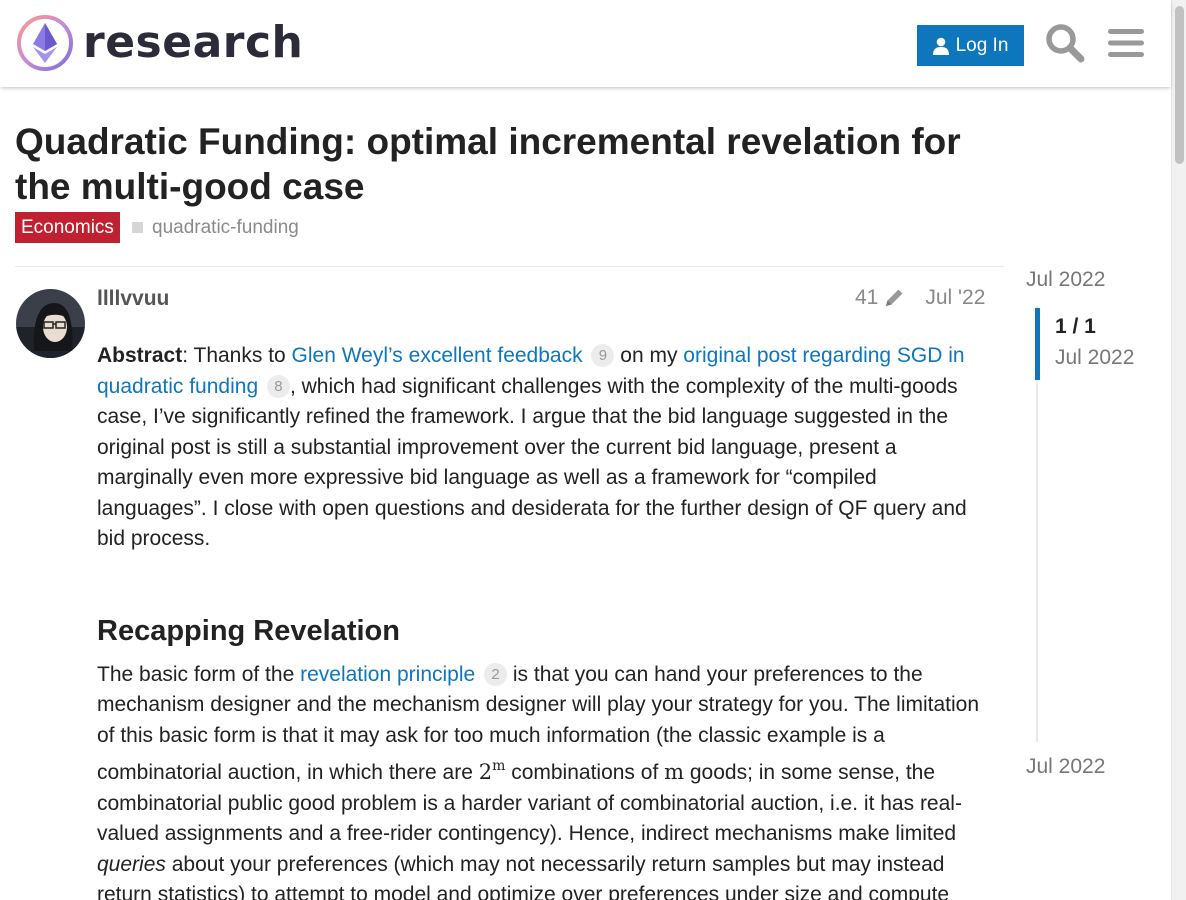  What do you see at coordinates (225, 227) in the screenshot?
I see `tag-label: quadratic-funding` at bounding box center [225, 227].